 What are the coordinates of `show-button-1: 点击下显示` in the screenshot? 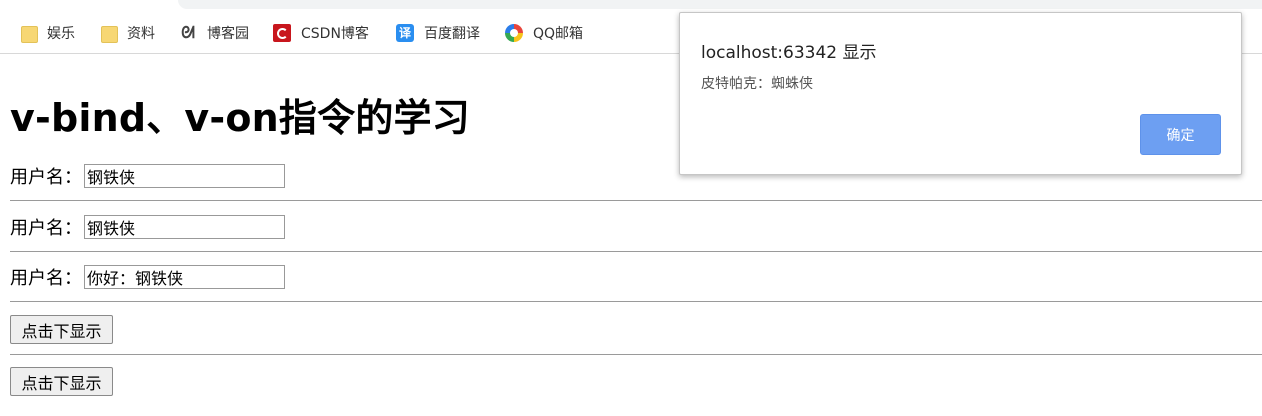 It's located at (61, 329).